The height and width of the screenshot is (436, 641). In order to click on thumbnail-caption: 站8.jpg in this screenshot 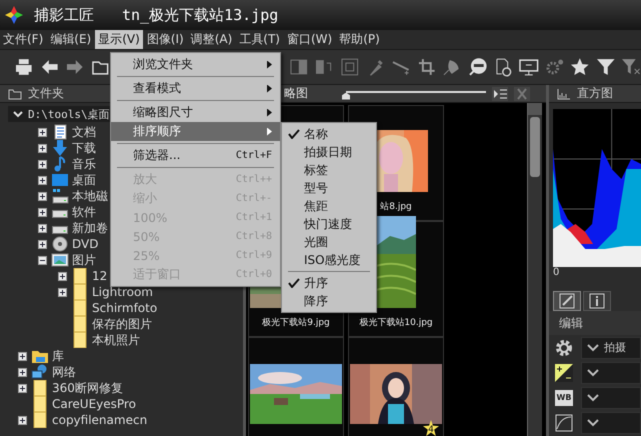, I will do `click(396, 206)`.